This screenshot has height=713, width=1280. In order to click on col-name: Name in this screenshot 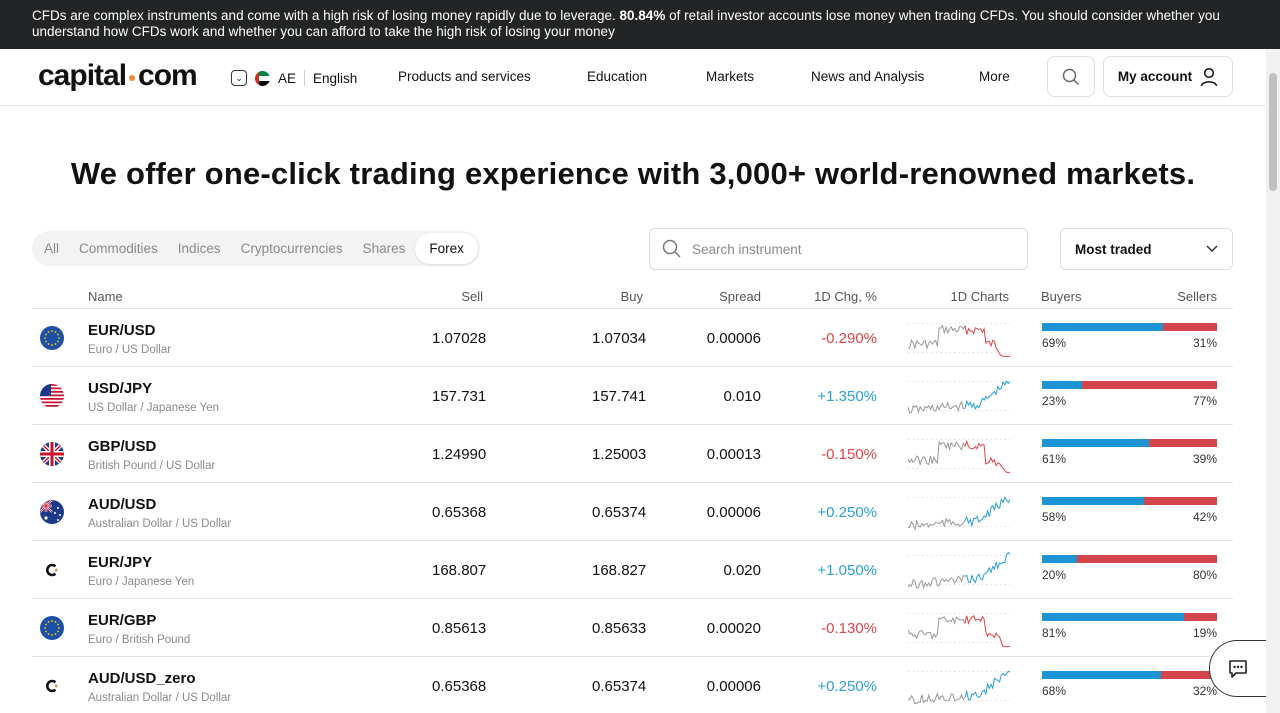, I will do `click(105, 296)`.